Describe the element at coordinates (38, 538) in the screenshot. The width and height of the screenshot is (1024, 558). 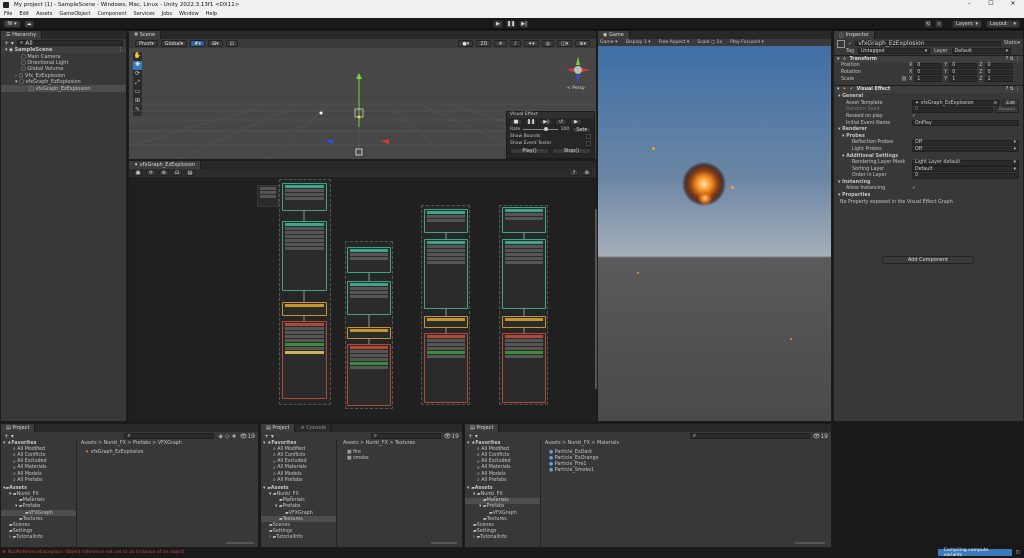
I see `folder-item: › ▰ TutorialInfo` at that location.